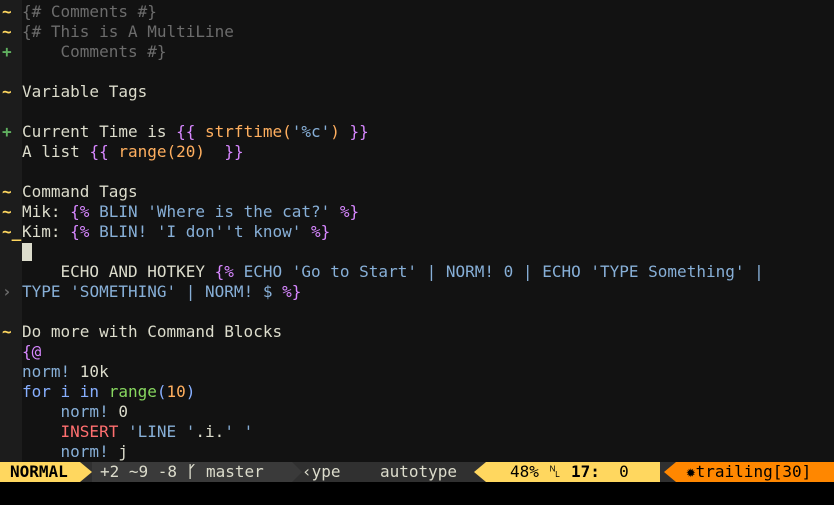 The width and height of the screenshot is (834, 505). Describe the element at coordinates (417, 493) in the screenshot. I see `command-line` at that location.